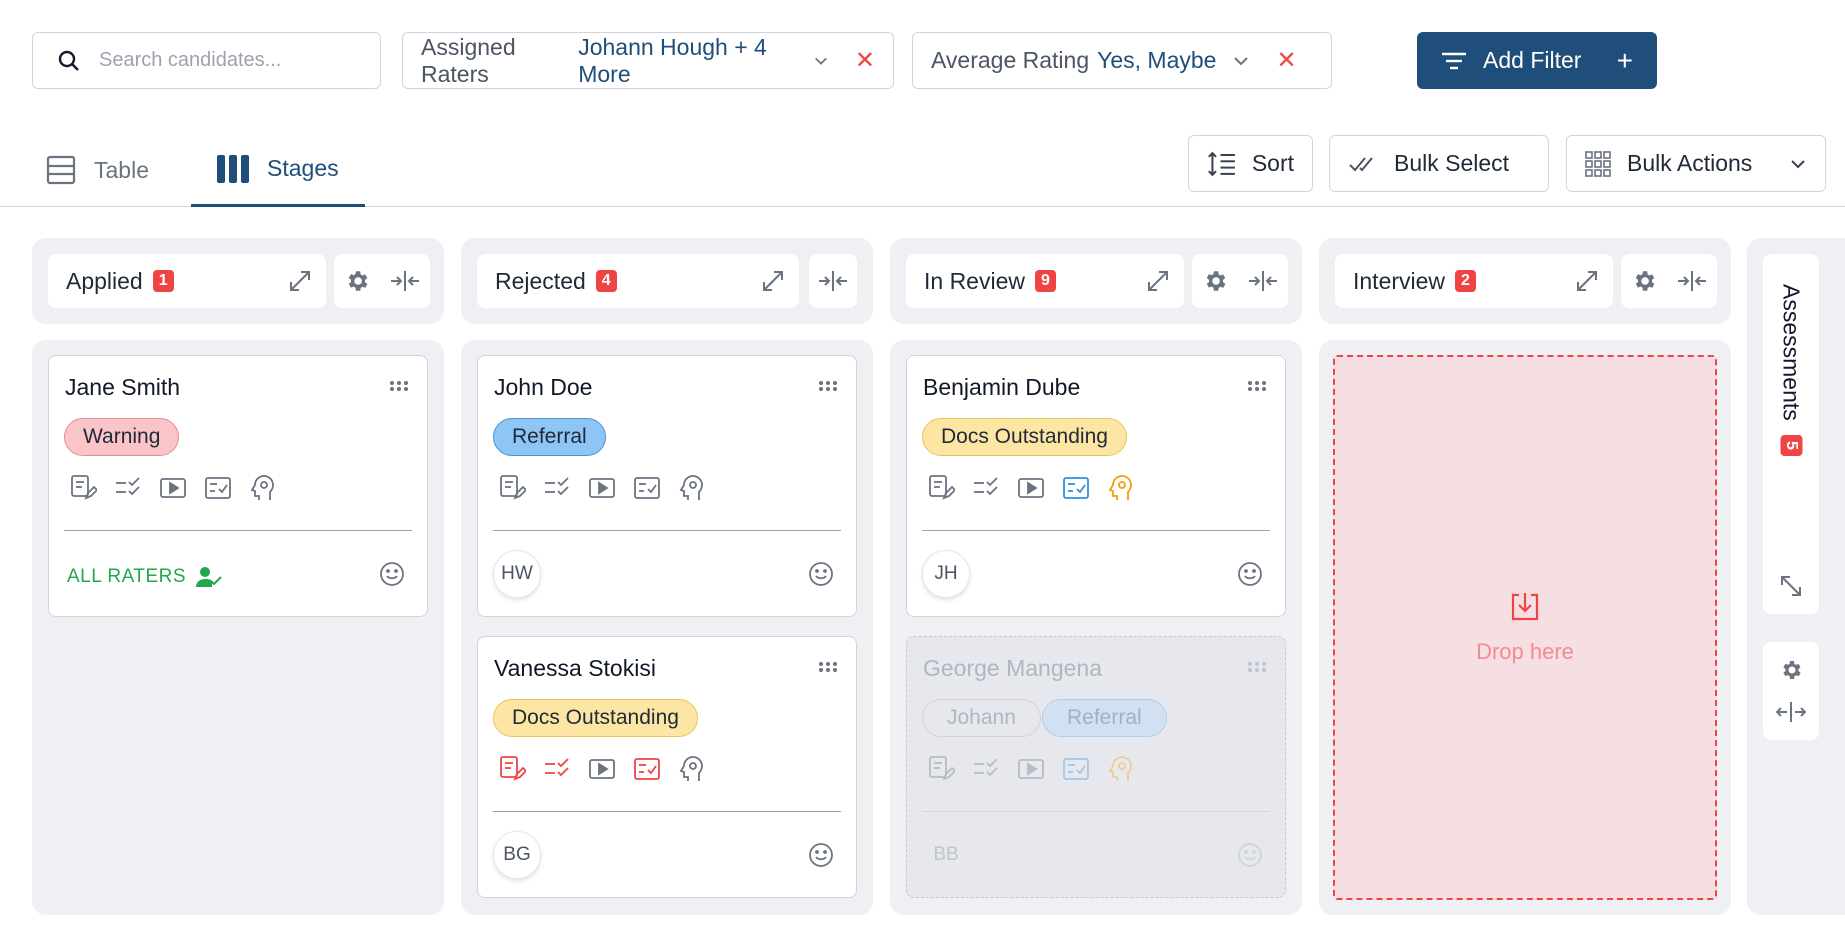 The image size is (1845, 936). Describe the element at coordinates (1791, 434) in the screenshot. I see `column-title: Assessments 5` at that location.